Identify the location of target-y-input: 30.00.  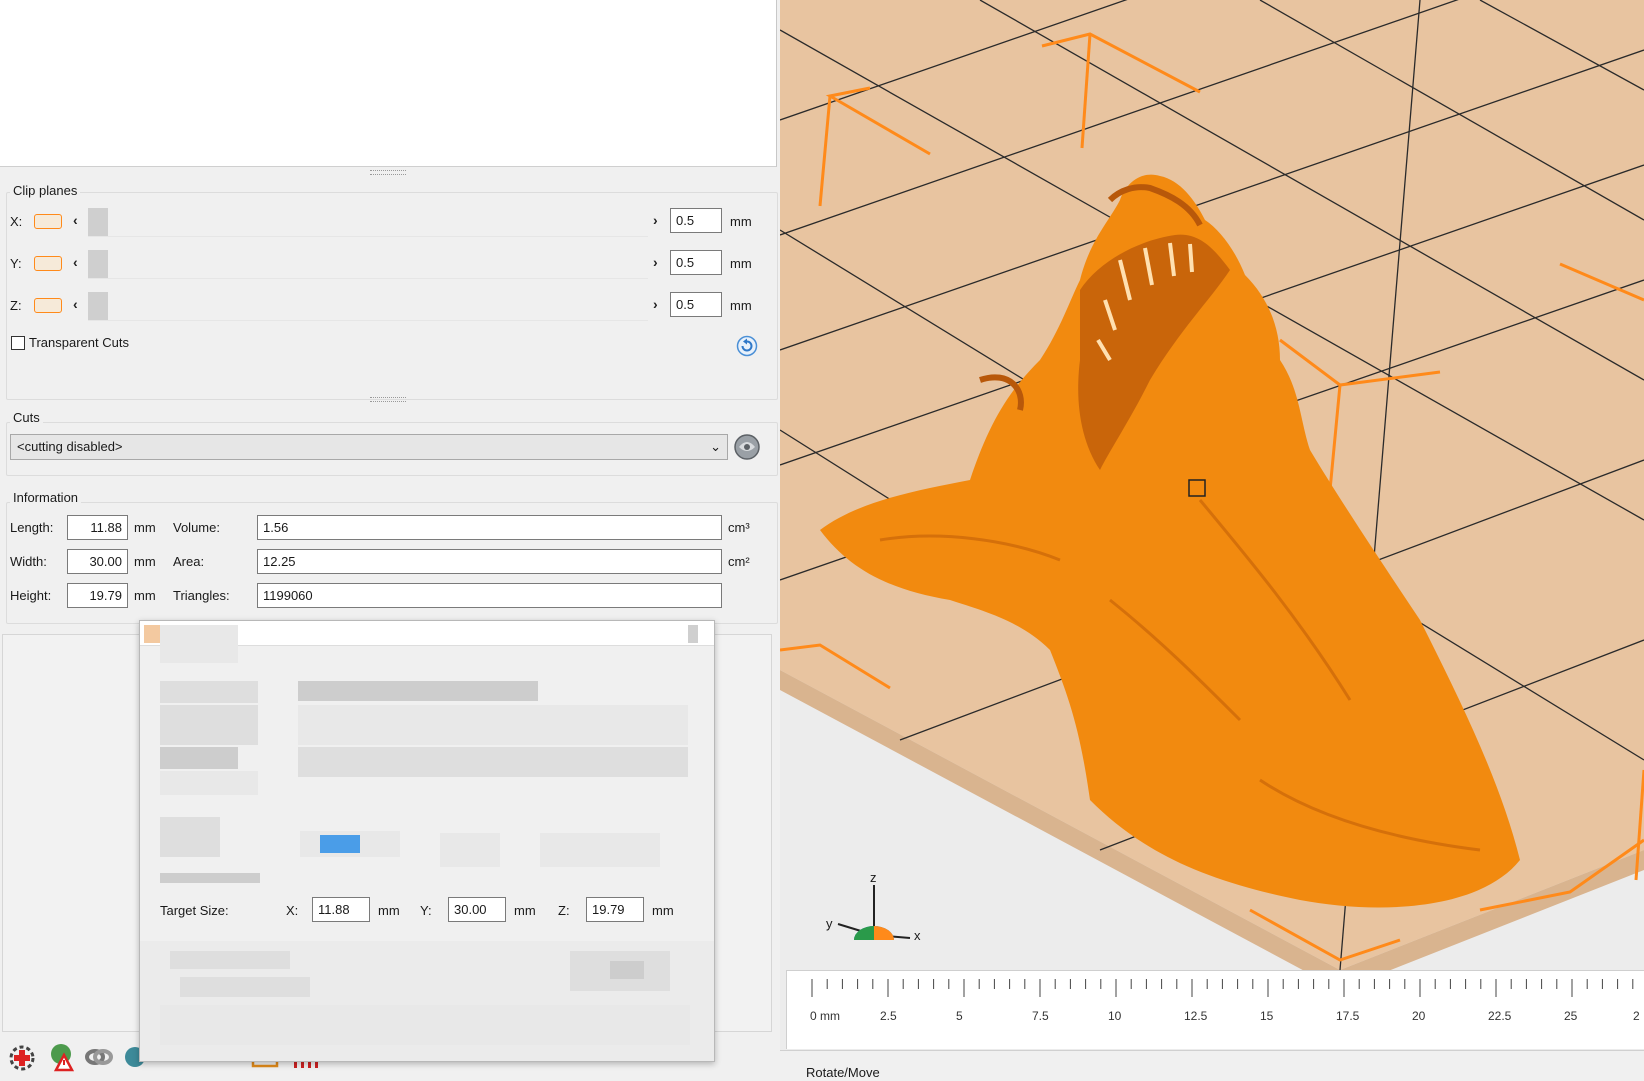
(477, 909).